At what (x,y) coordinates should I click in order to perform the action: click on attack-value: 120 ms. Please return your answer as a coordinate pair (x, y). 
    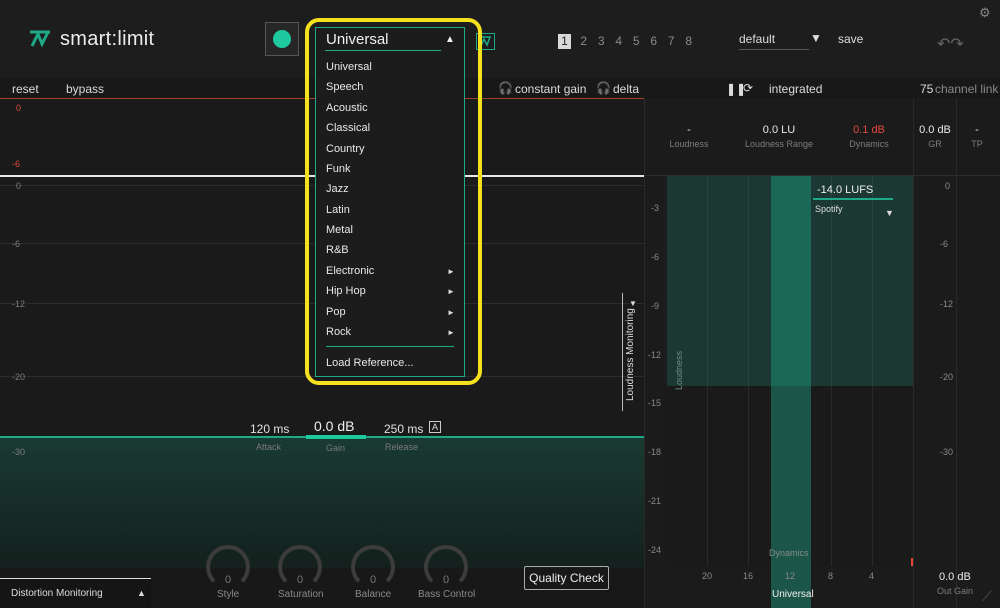
    Looking at the image, I should click on (269, 429).